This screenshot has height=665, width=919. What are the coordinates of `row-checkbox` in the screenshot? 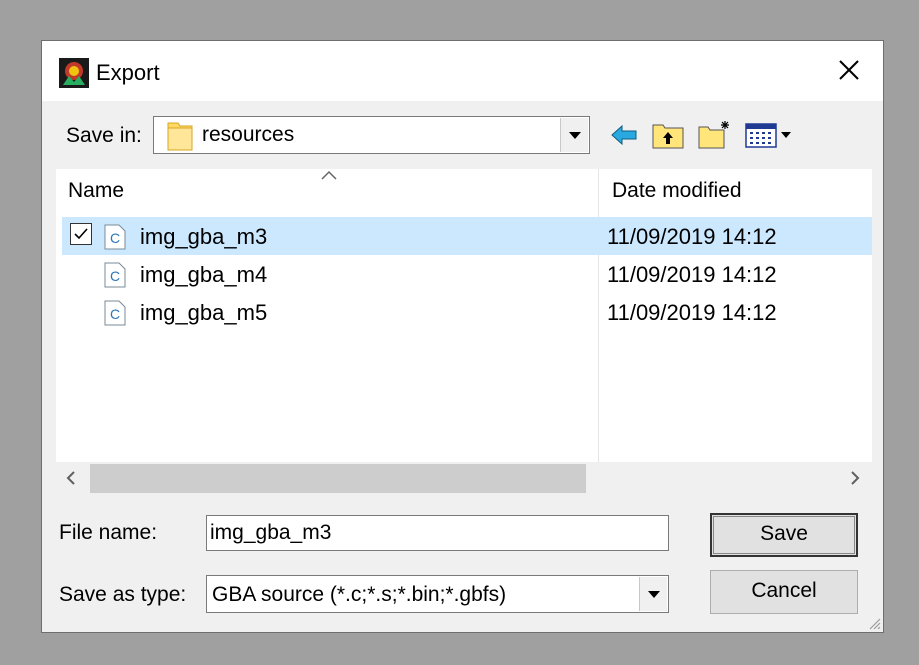 It's located at (81, 234).